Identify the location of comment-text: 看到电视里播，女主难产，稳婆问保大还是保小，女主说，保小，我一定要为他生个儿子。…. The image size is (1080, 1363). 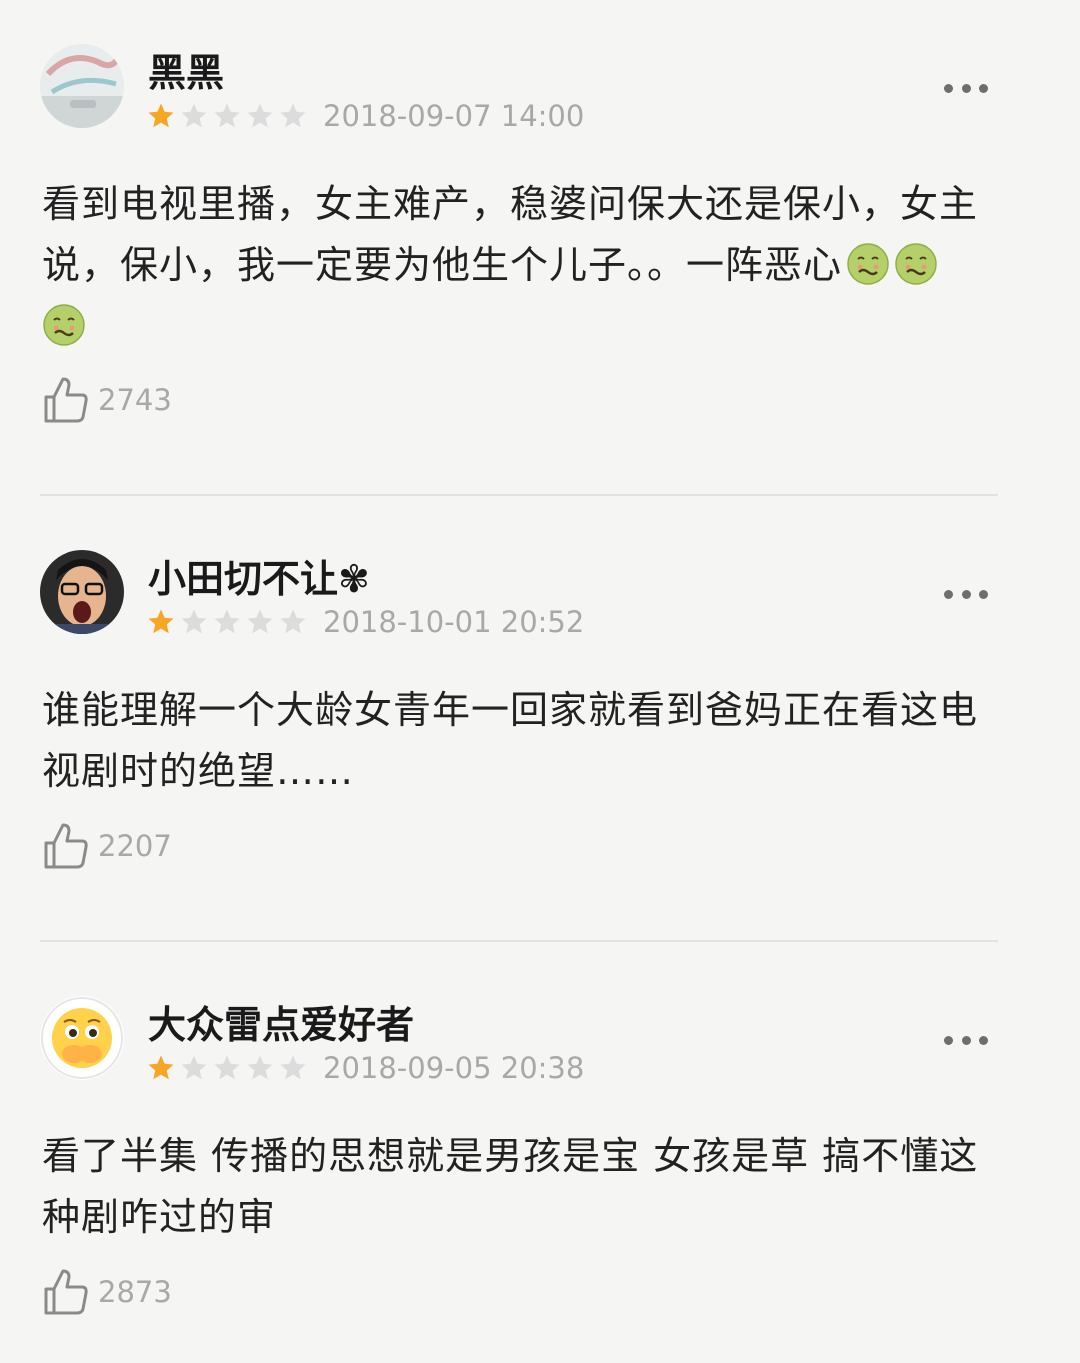
(522, 265).